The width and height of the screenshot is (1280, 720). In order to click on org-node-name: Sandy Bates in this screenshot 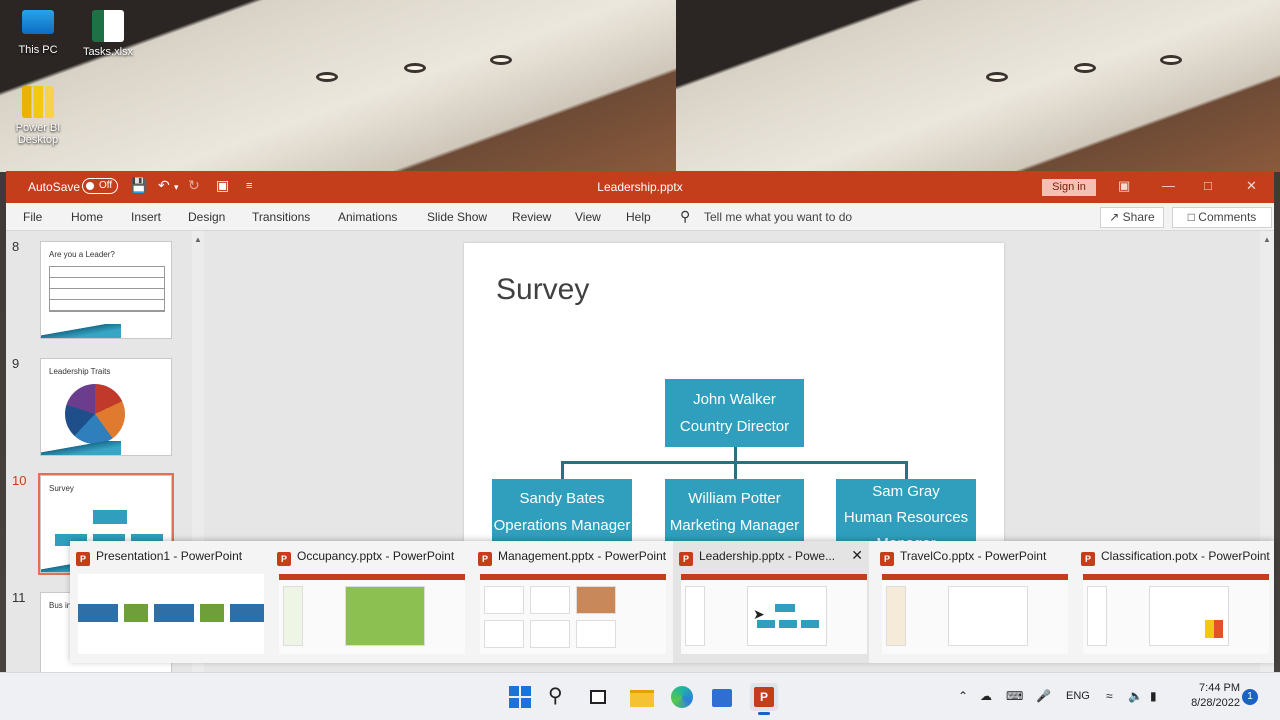, I will do `click(562, 498)`.